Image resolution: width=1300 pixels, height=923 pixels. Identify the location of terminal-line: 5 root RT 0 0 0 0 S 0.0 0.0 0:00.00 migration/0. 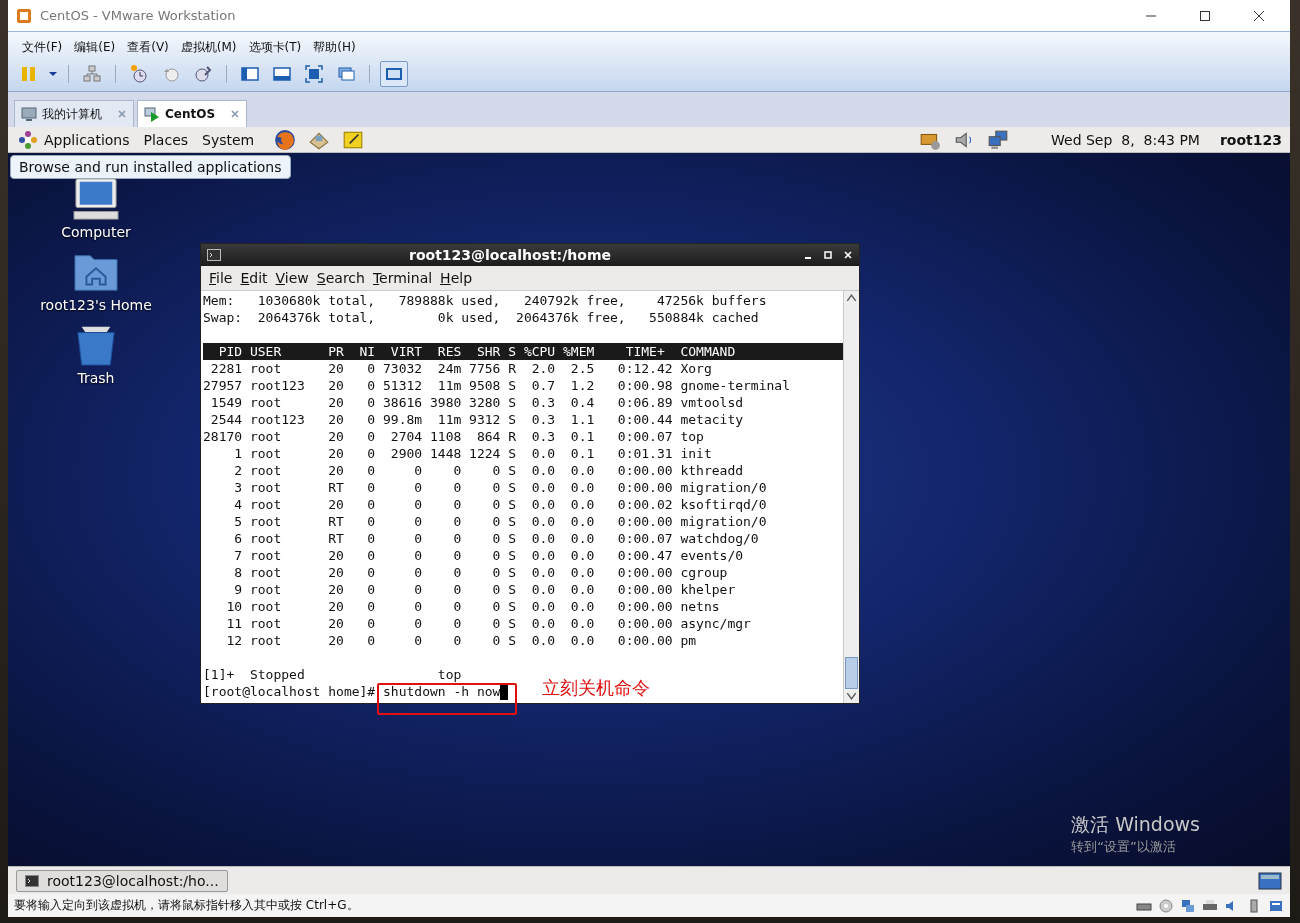
(500, 521).